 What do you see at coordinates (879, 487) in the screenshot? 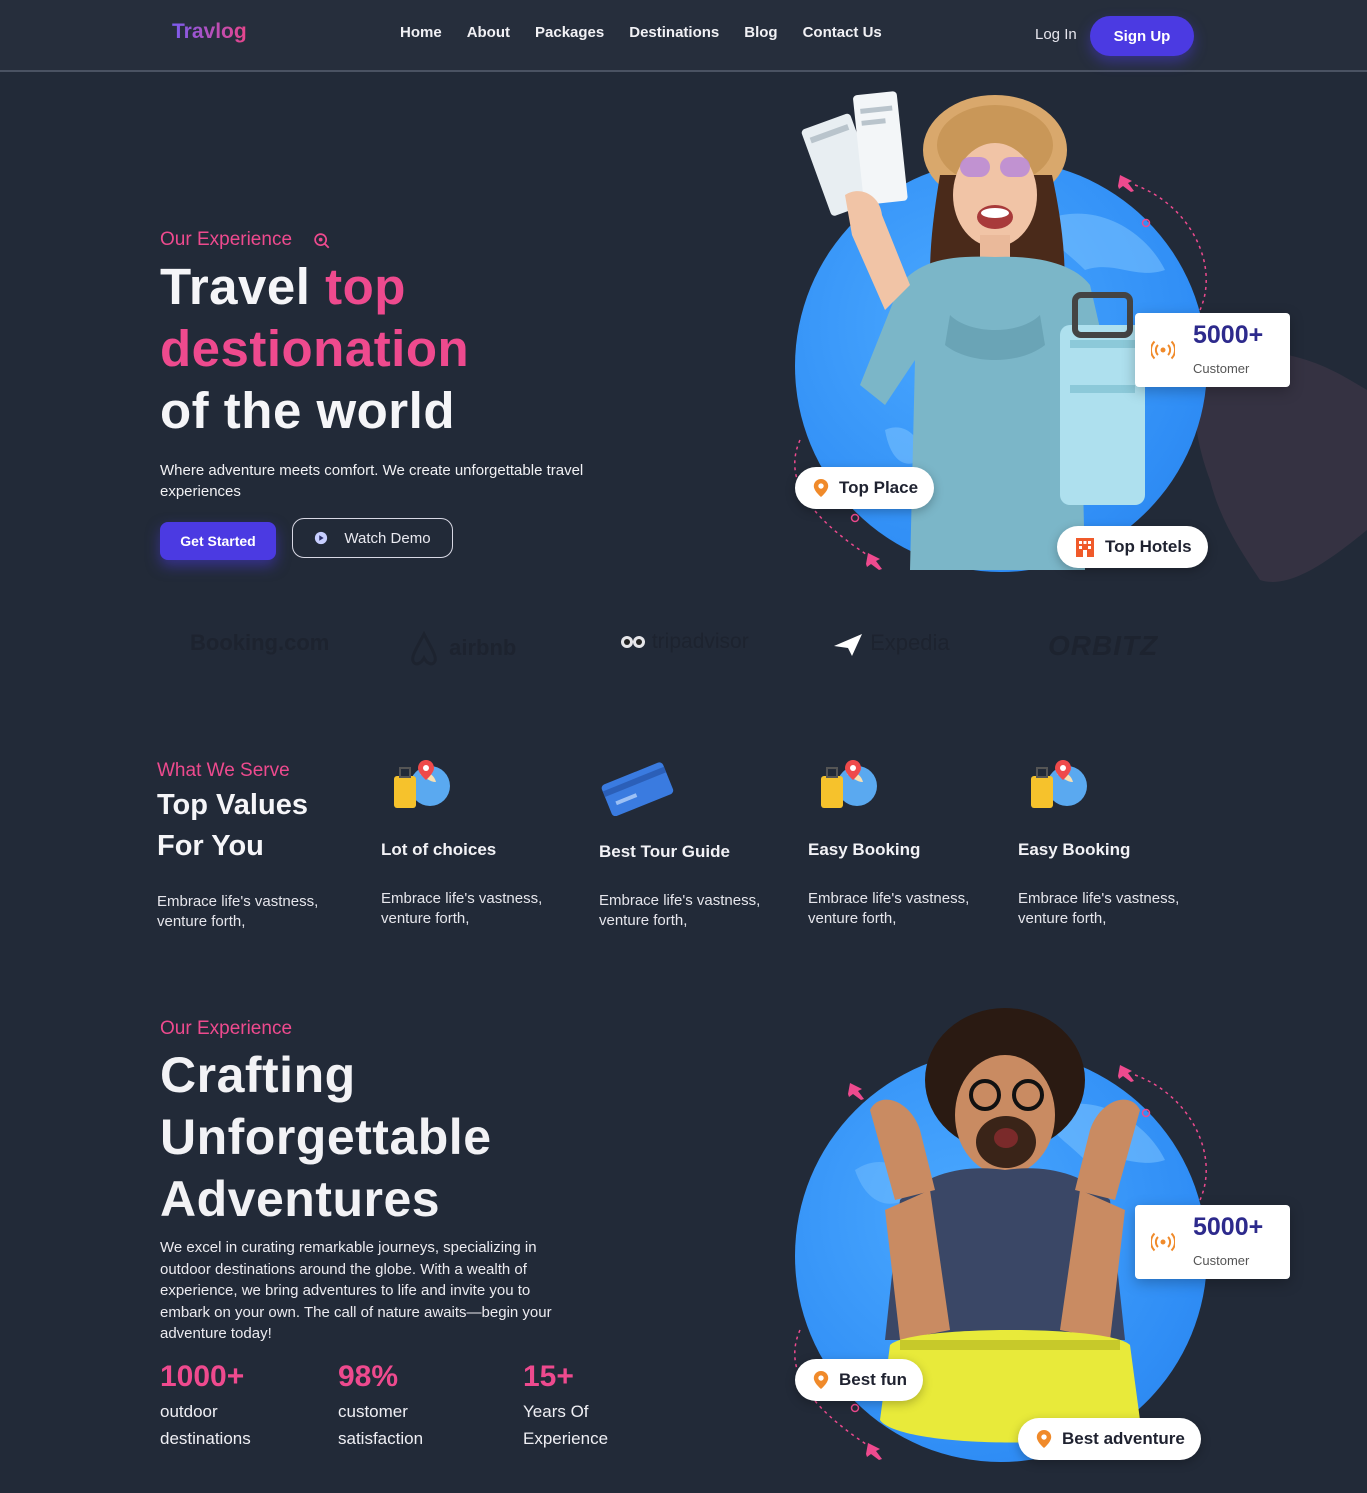
I see `top-place-label: Top Place` at bounding box center [879, 487].